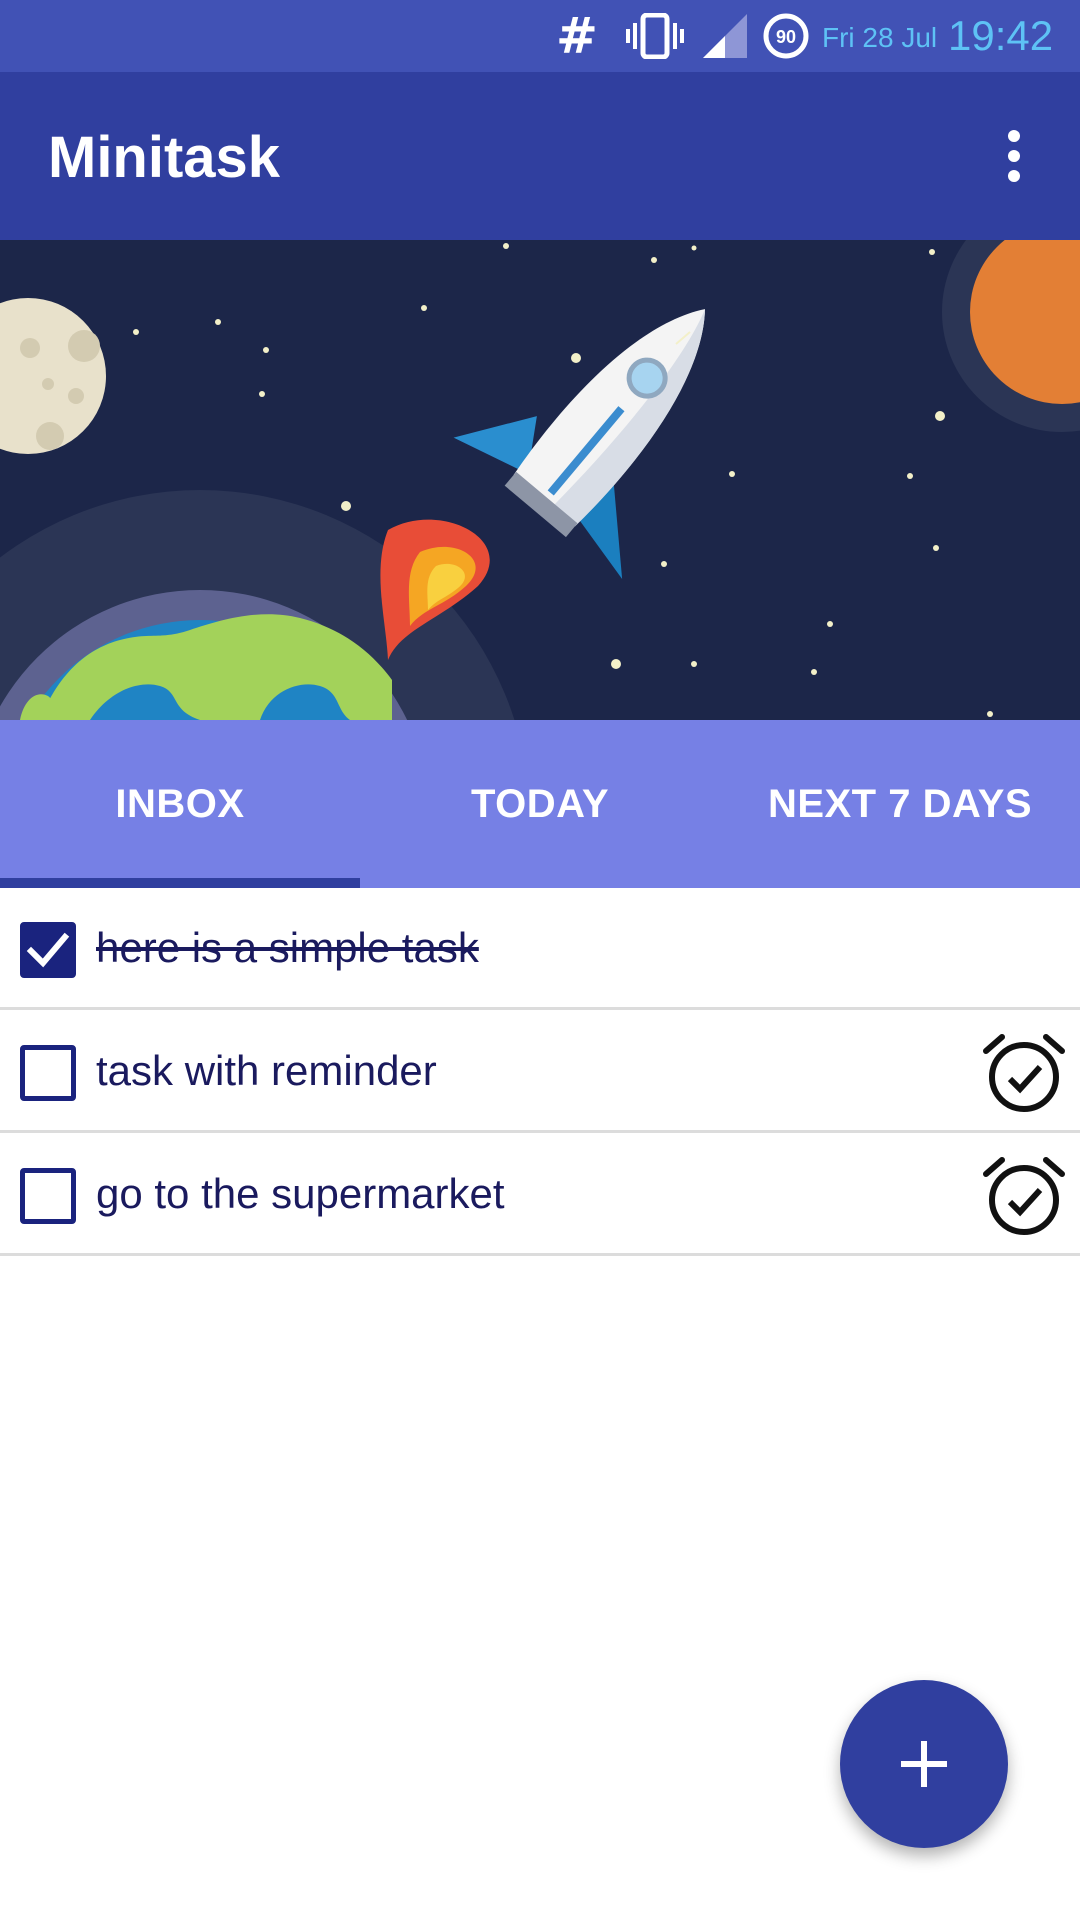 This screenshot has width=1080, height=1920. I want to click on battery-saver-icon: 90, so click(786, 36).